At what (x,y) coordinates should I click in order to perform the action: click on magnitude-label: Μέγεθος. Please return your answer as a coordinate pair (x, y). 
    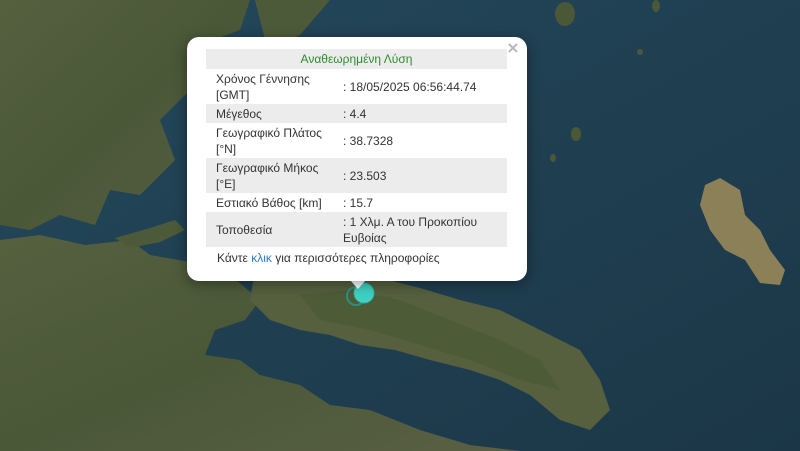
    Looking at the image, I should click on (271, 113).